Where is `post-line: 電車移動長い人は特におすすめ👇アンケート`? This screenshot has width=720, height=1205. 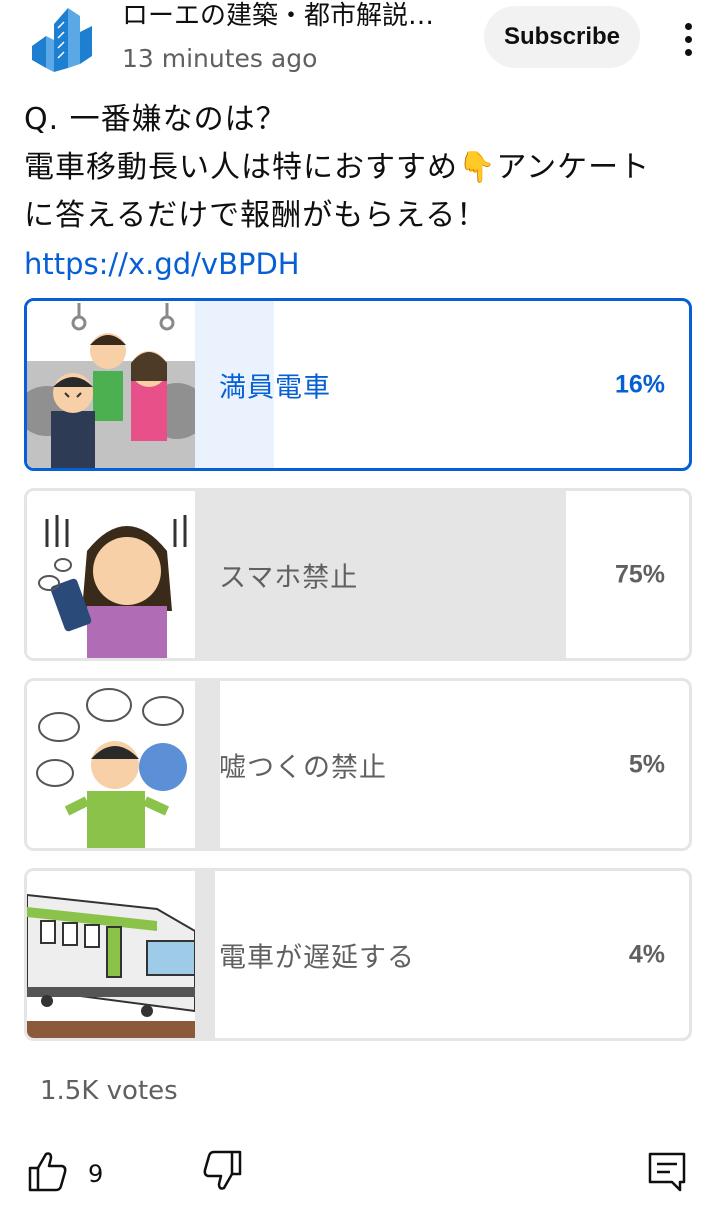 post-line: 電車移動長い人は特におすすめ👇アンケート is located at coordinates (337, 167).